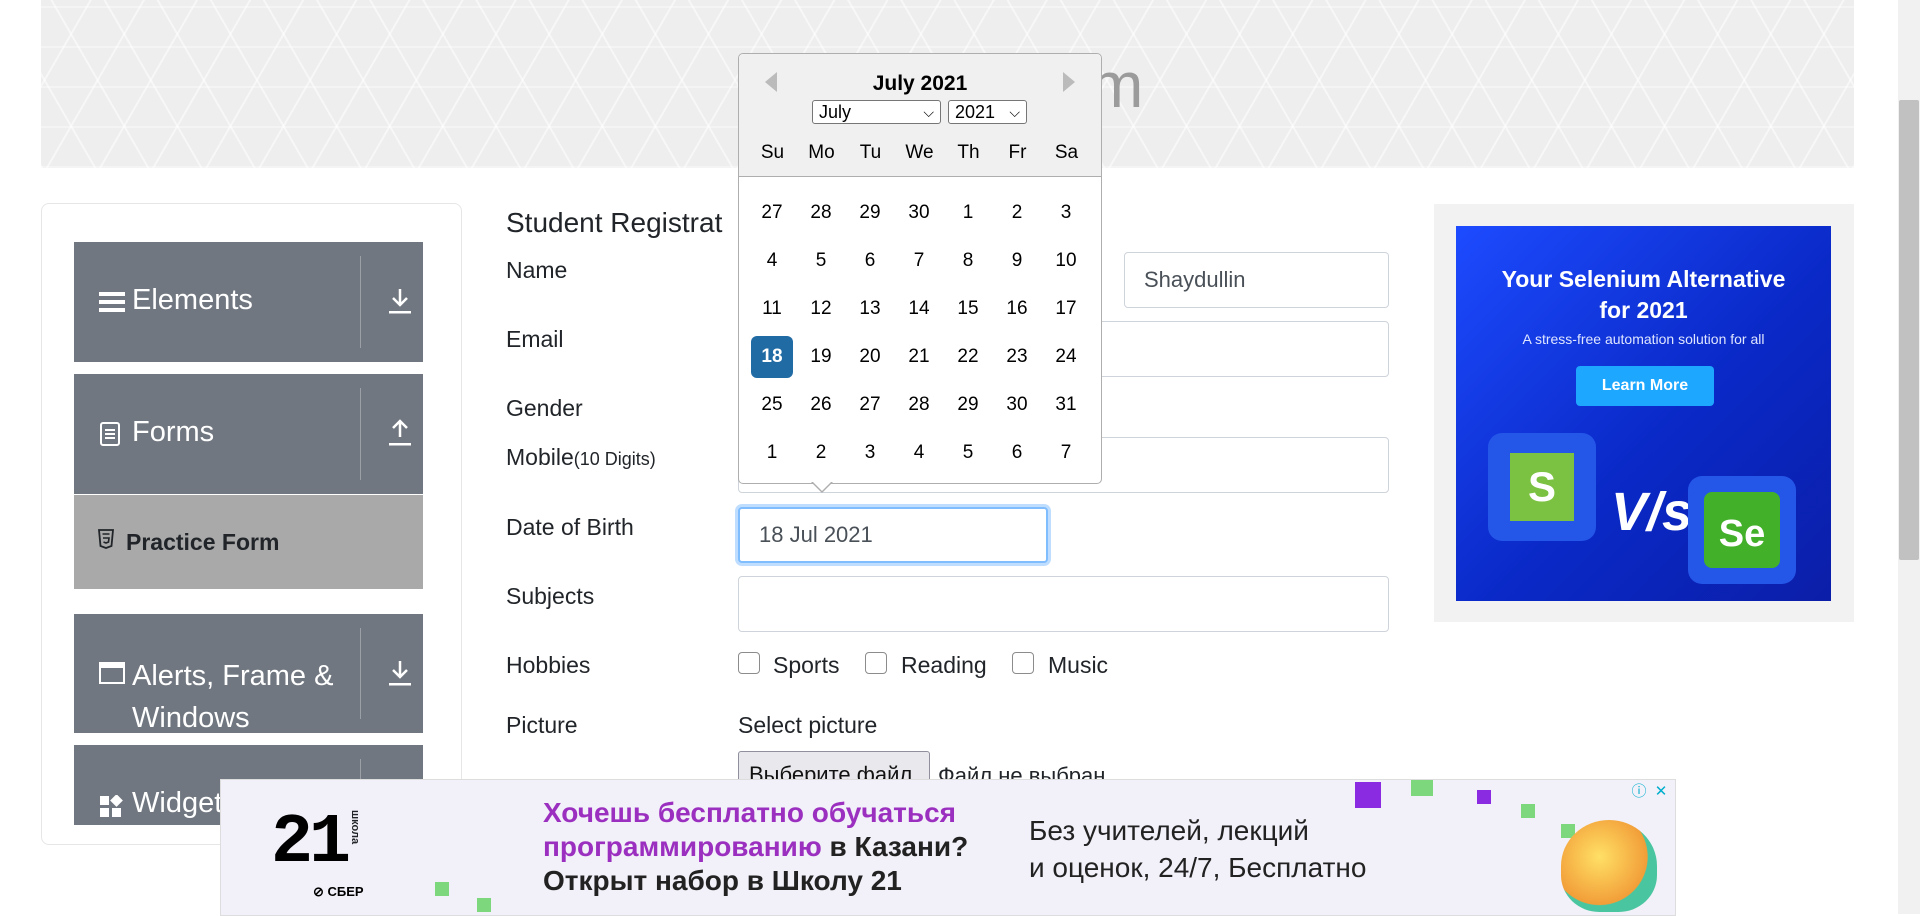 This screenshot has width=1920, height=916. What do you see at coordinates (1014, 112) in the screenshot?
I see `chevron-down-icon: ⌵` at bounding box center [1014, 112].